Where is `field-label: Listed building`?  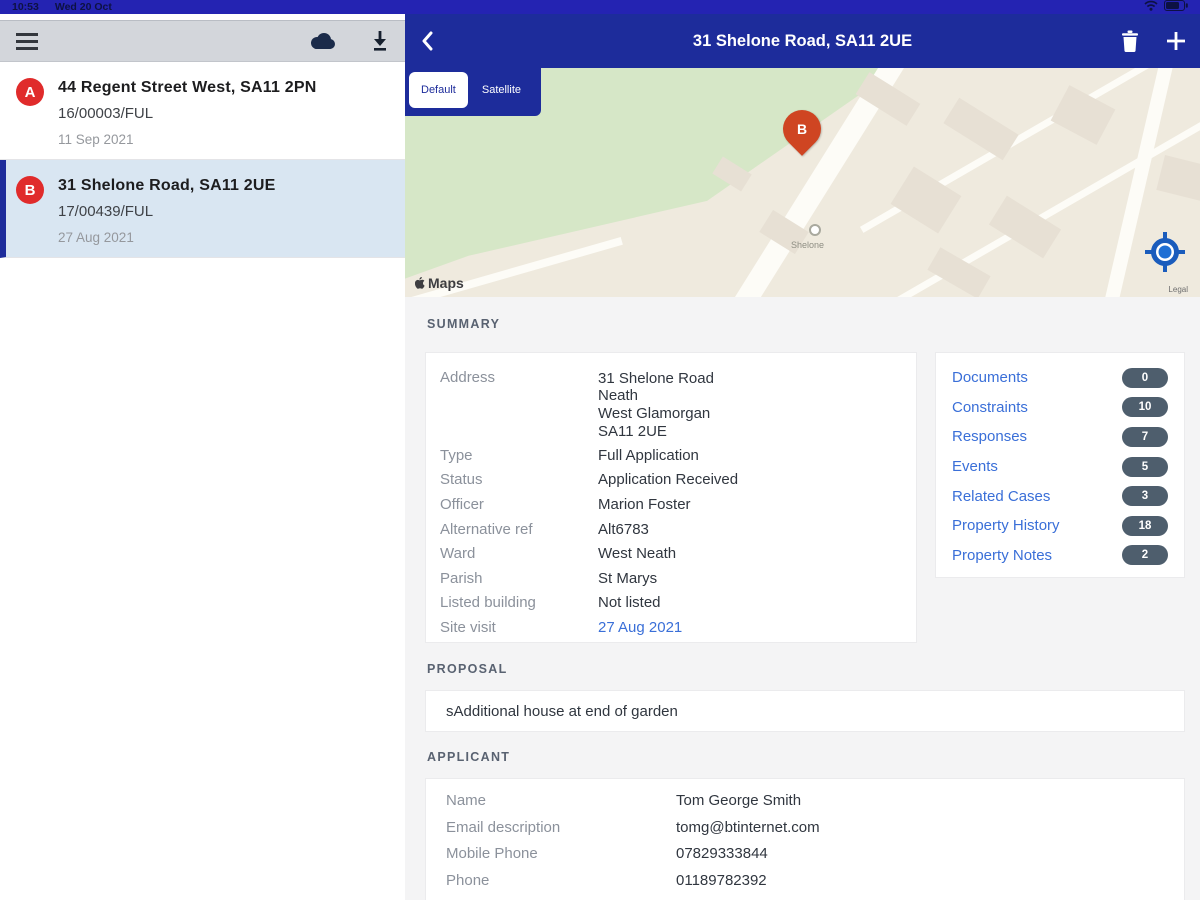
field-label: Listed building is located at coordinates (488, 603).